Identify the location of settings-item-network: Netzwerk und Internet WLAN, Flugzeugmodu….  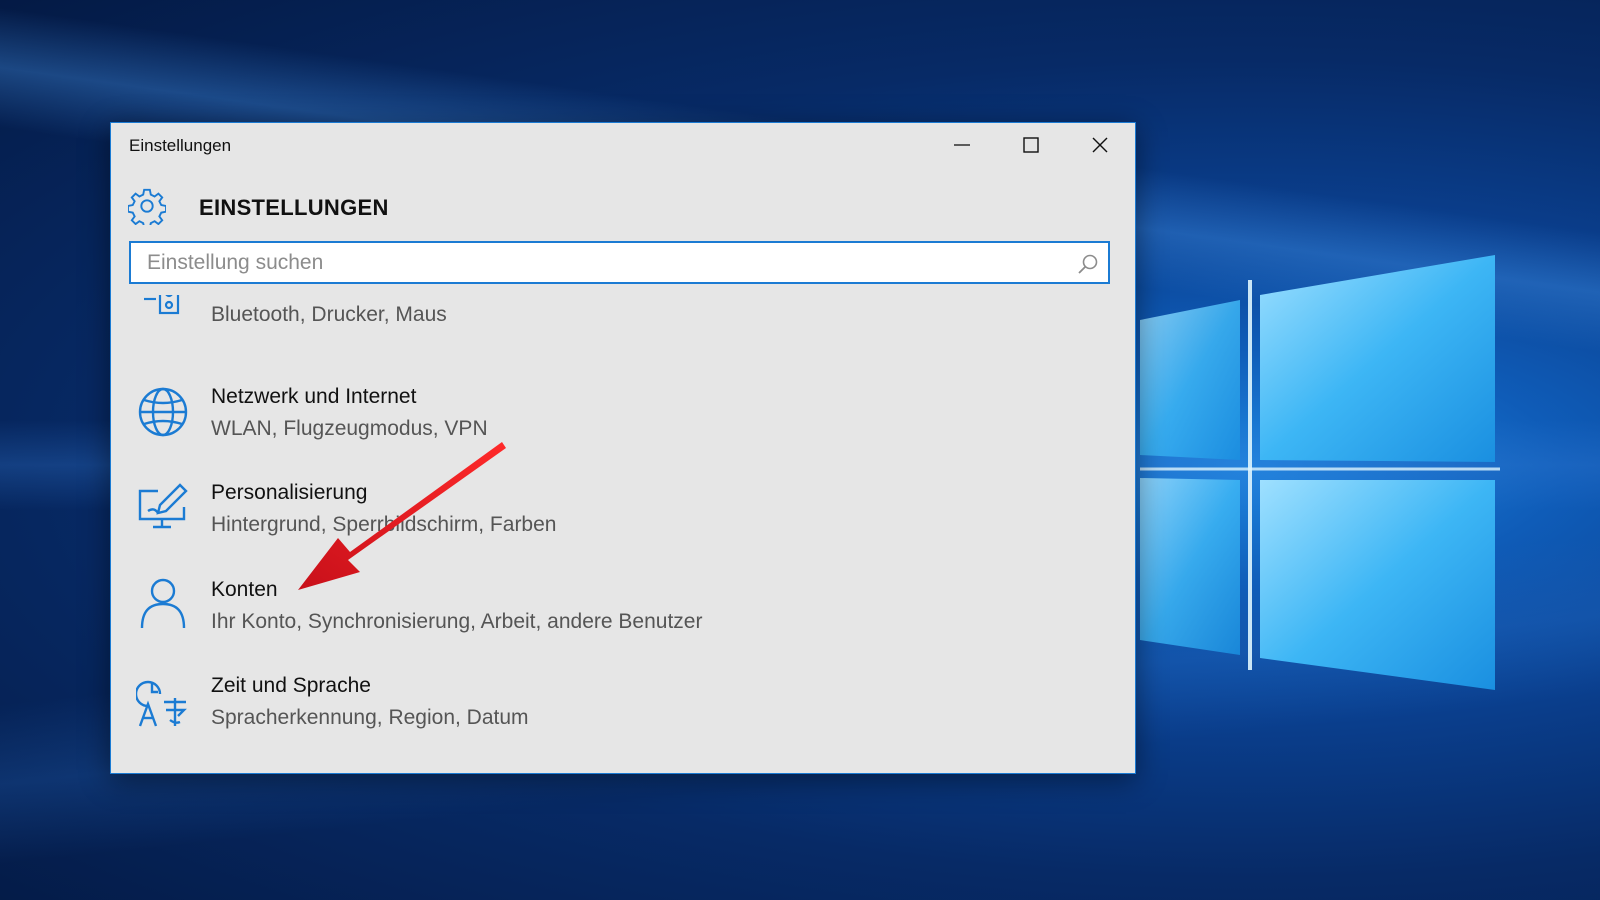
(623, 421).